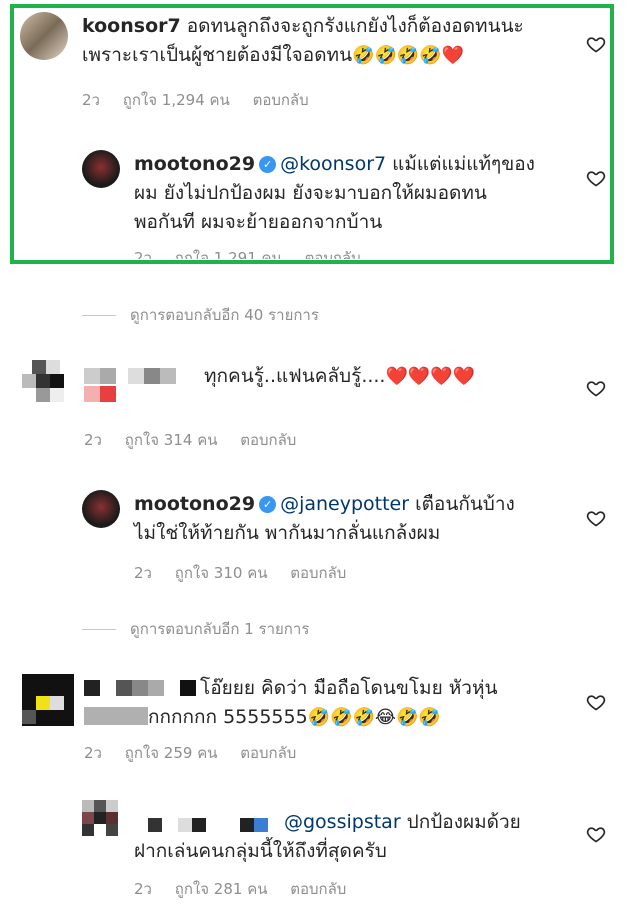 The width and height of the screenshot is (640, 922). Describe the element at coordinates (287, 533) in the screenshot. I see `reply-body-line2: ไม่ใช่ให้ท้ายกัน พากันมากลั่นแกล้งผม` at that location.